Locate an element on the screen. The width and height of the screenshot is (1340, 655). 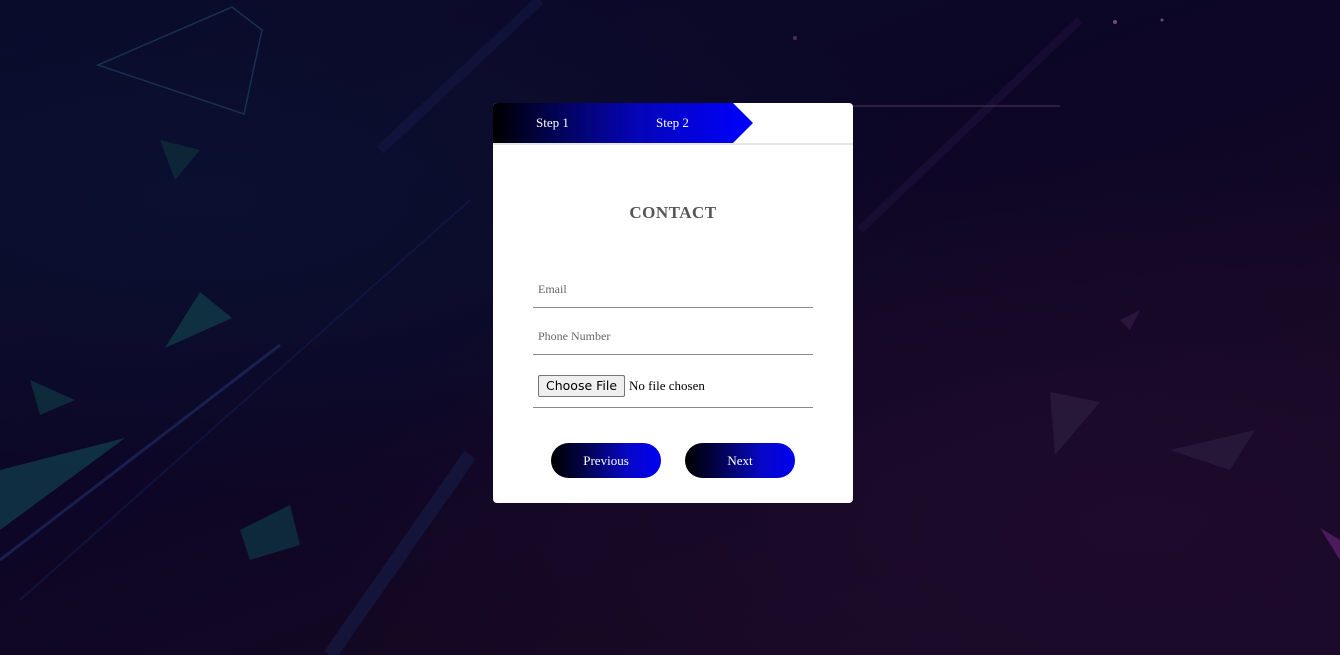
previous-button: Previous is located at coordinates (606, 460).